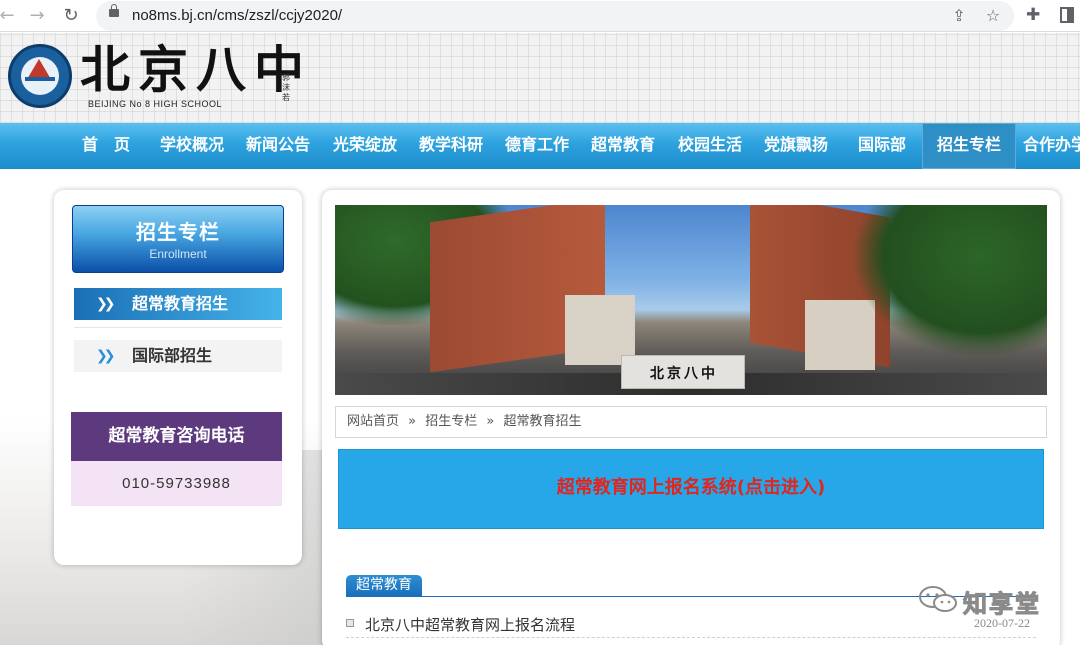 This screenshot has width=1080, height=645. Describe the element at coordinates (691, 489) in the screenshot. I see `online-registration-button: 超常教育网上报名系统(点击进入)` at that location.